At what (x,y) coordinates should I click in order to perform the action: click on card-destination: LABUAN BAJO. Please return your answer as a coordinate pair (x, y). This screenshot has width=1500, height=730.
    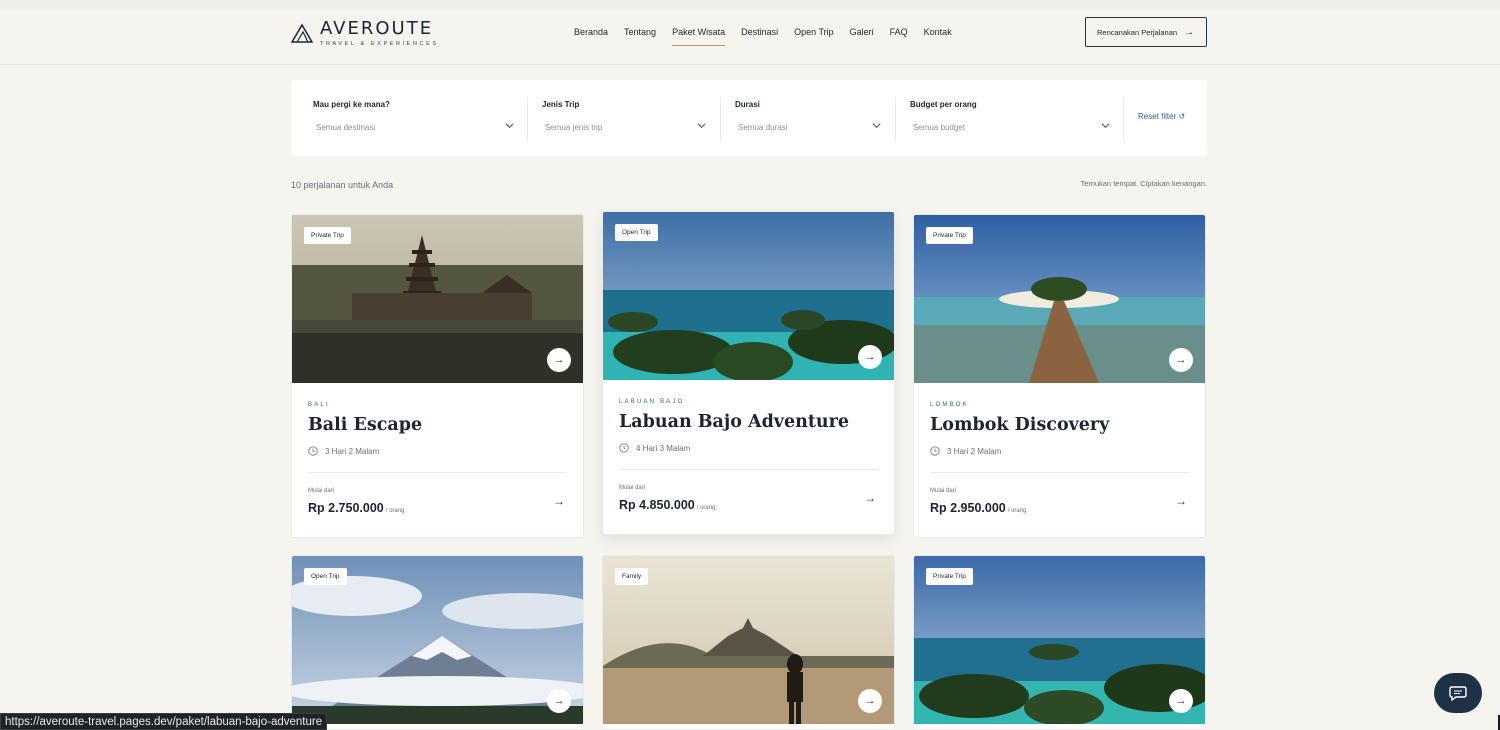
    Looking at the image, I should click on (652, 402).